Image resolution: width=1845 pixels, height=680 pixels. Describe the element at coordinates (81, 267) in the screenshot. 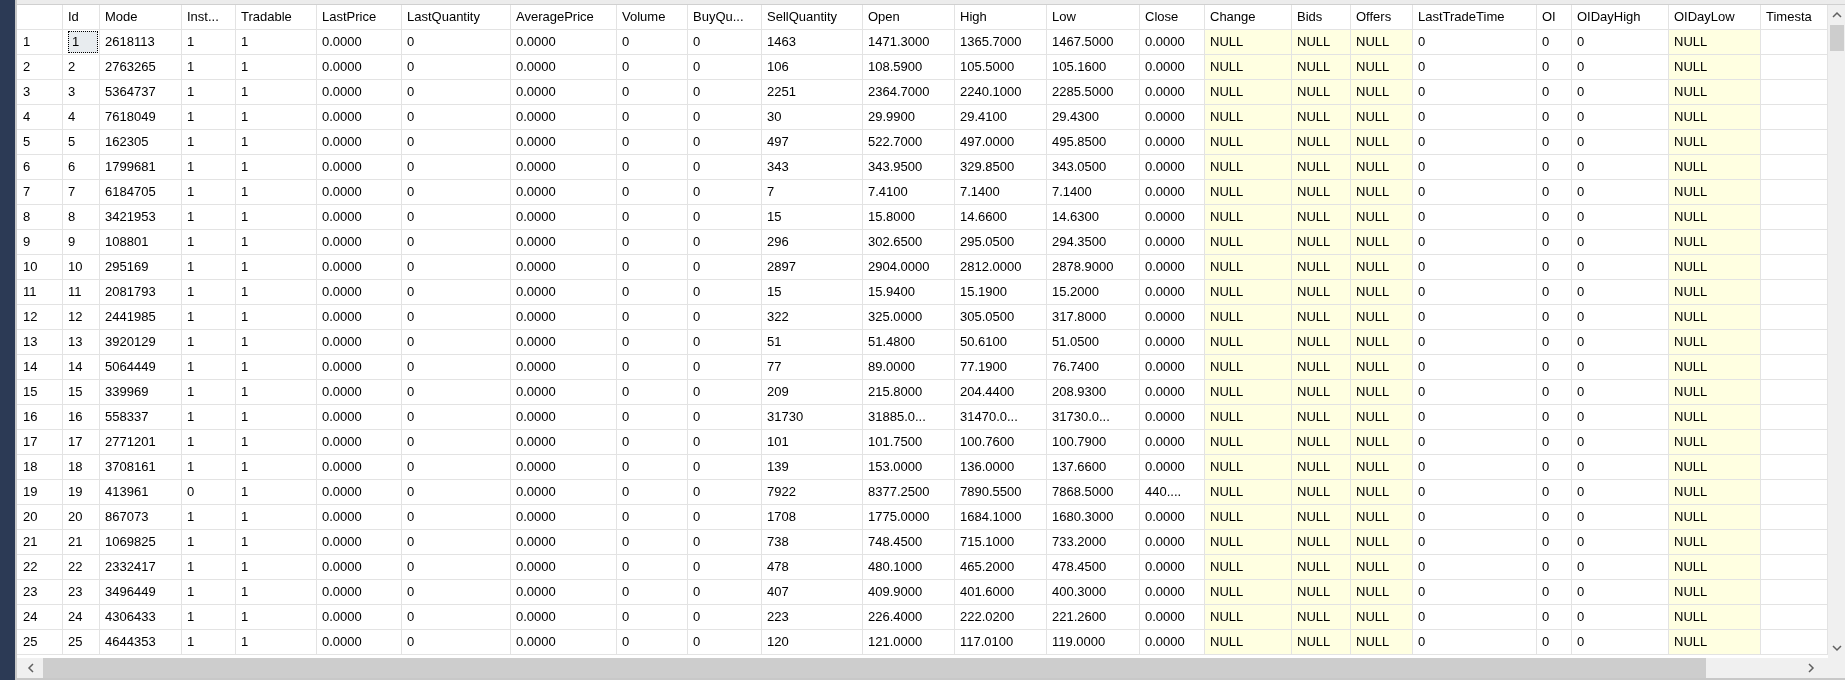

I see `table-cell: 10` at that location.